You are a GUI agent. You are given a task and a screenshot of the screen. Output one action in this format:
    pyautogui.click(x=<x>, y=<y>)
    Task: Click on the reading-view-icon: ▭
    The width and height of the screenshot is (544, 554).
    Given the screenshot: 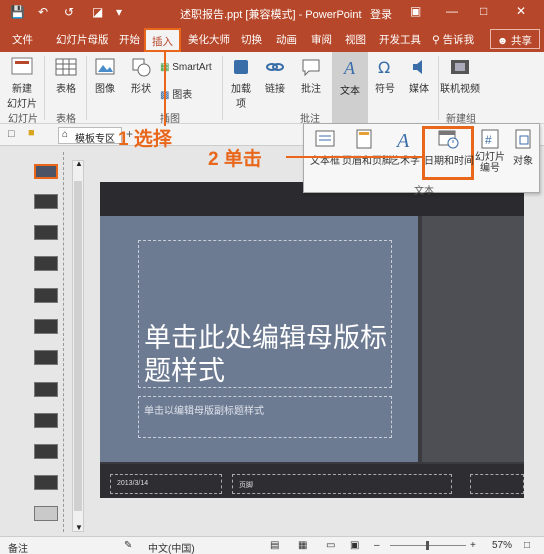 What is the action you would take?
    pyautogui.click(x=330, y=545)
    